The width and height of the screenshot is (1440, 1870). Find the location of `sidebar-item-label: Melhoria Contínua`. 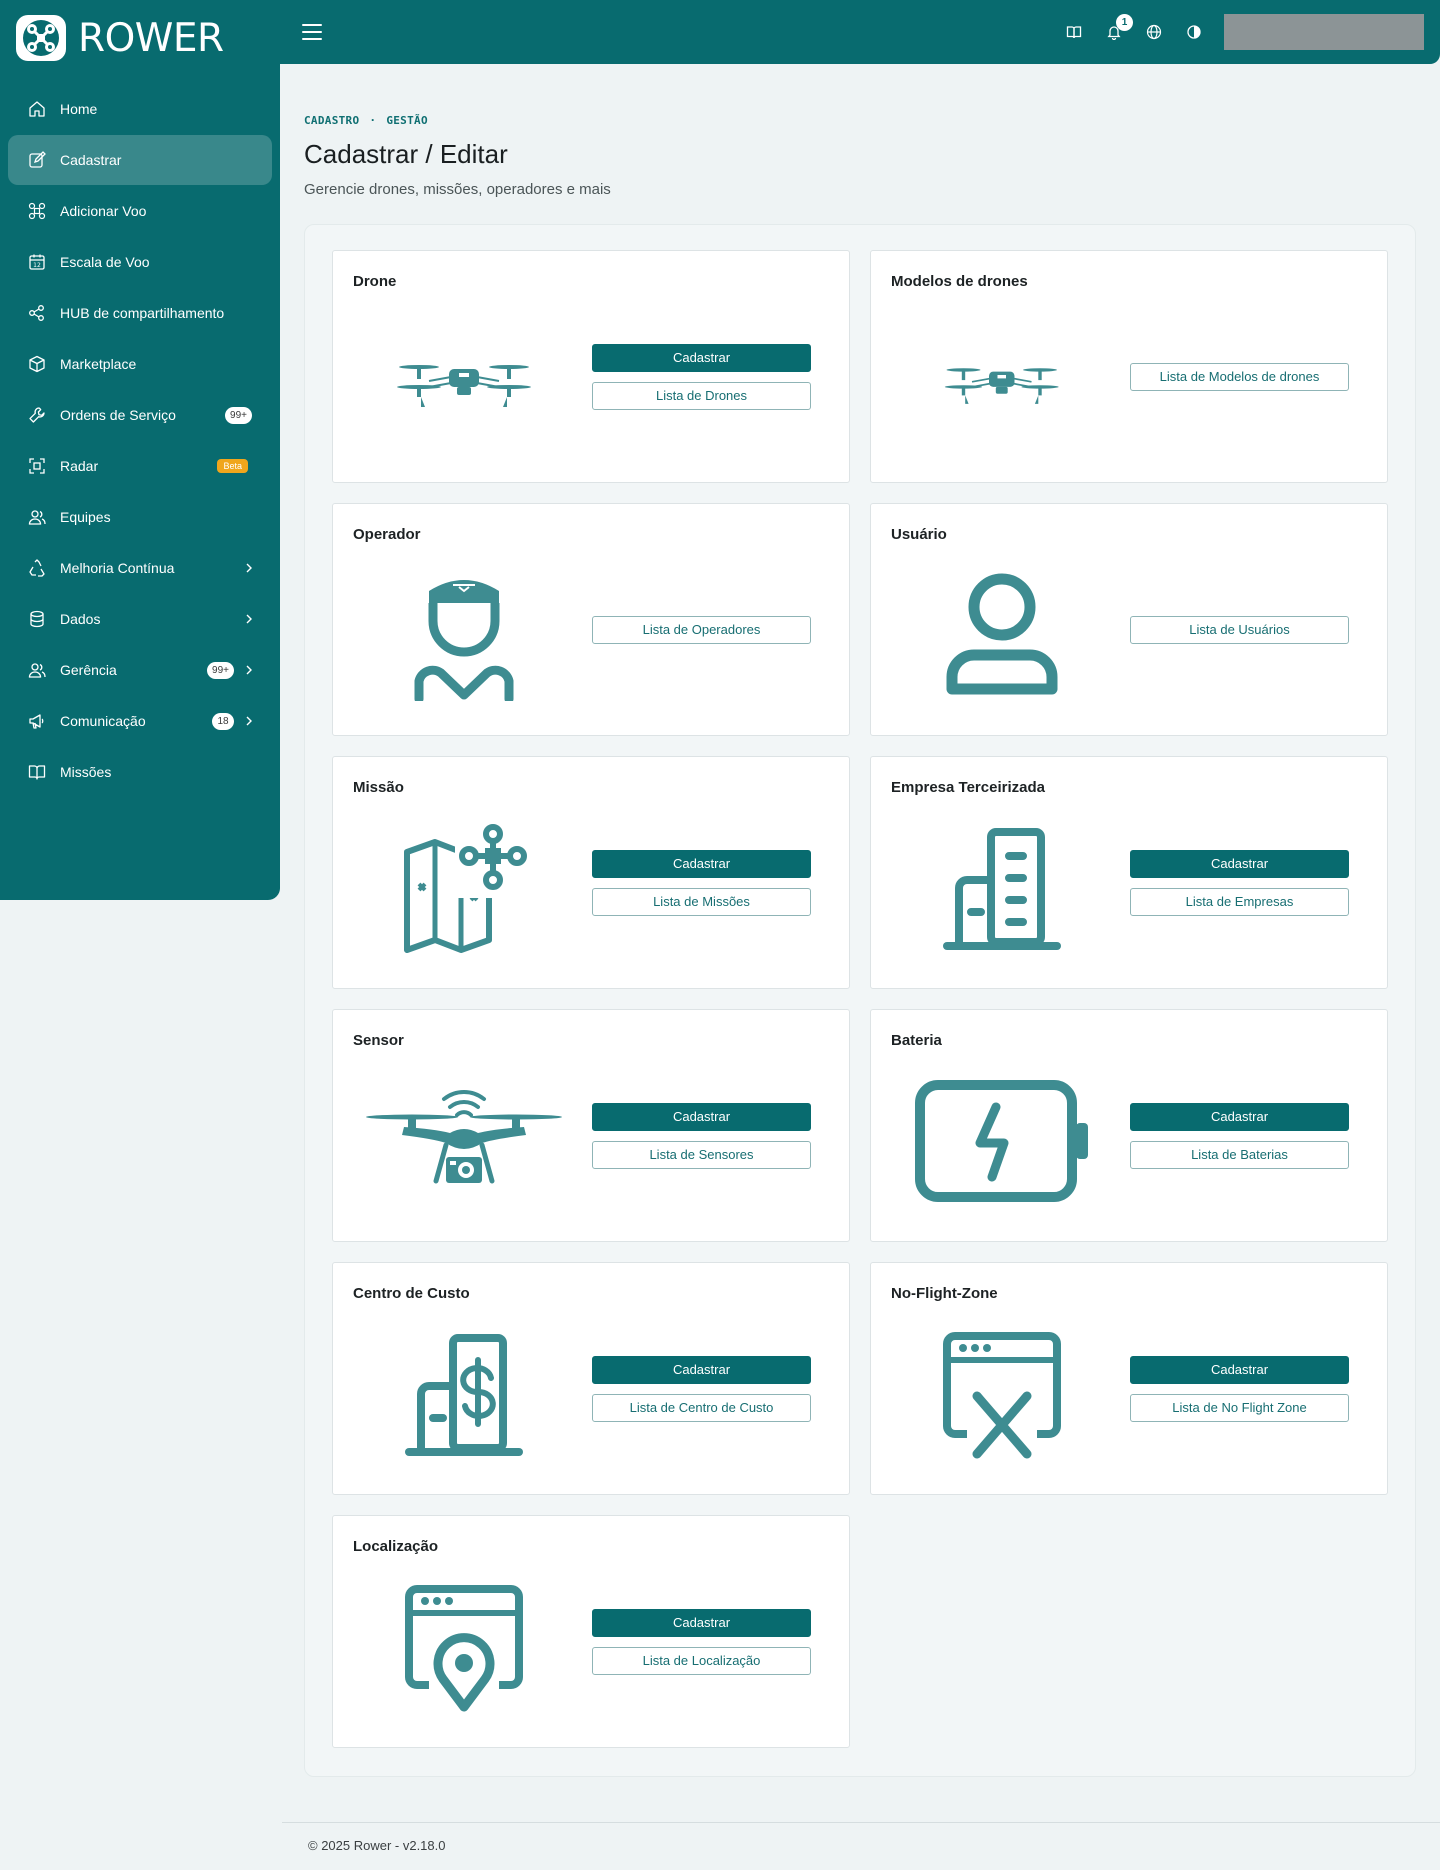

sidebar-item-label: Melhoria Contínua is located at coordinates (117, 568).